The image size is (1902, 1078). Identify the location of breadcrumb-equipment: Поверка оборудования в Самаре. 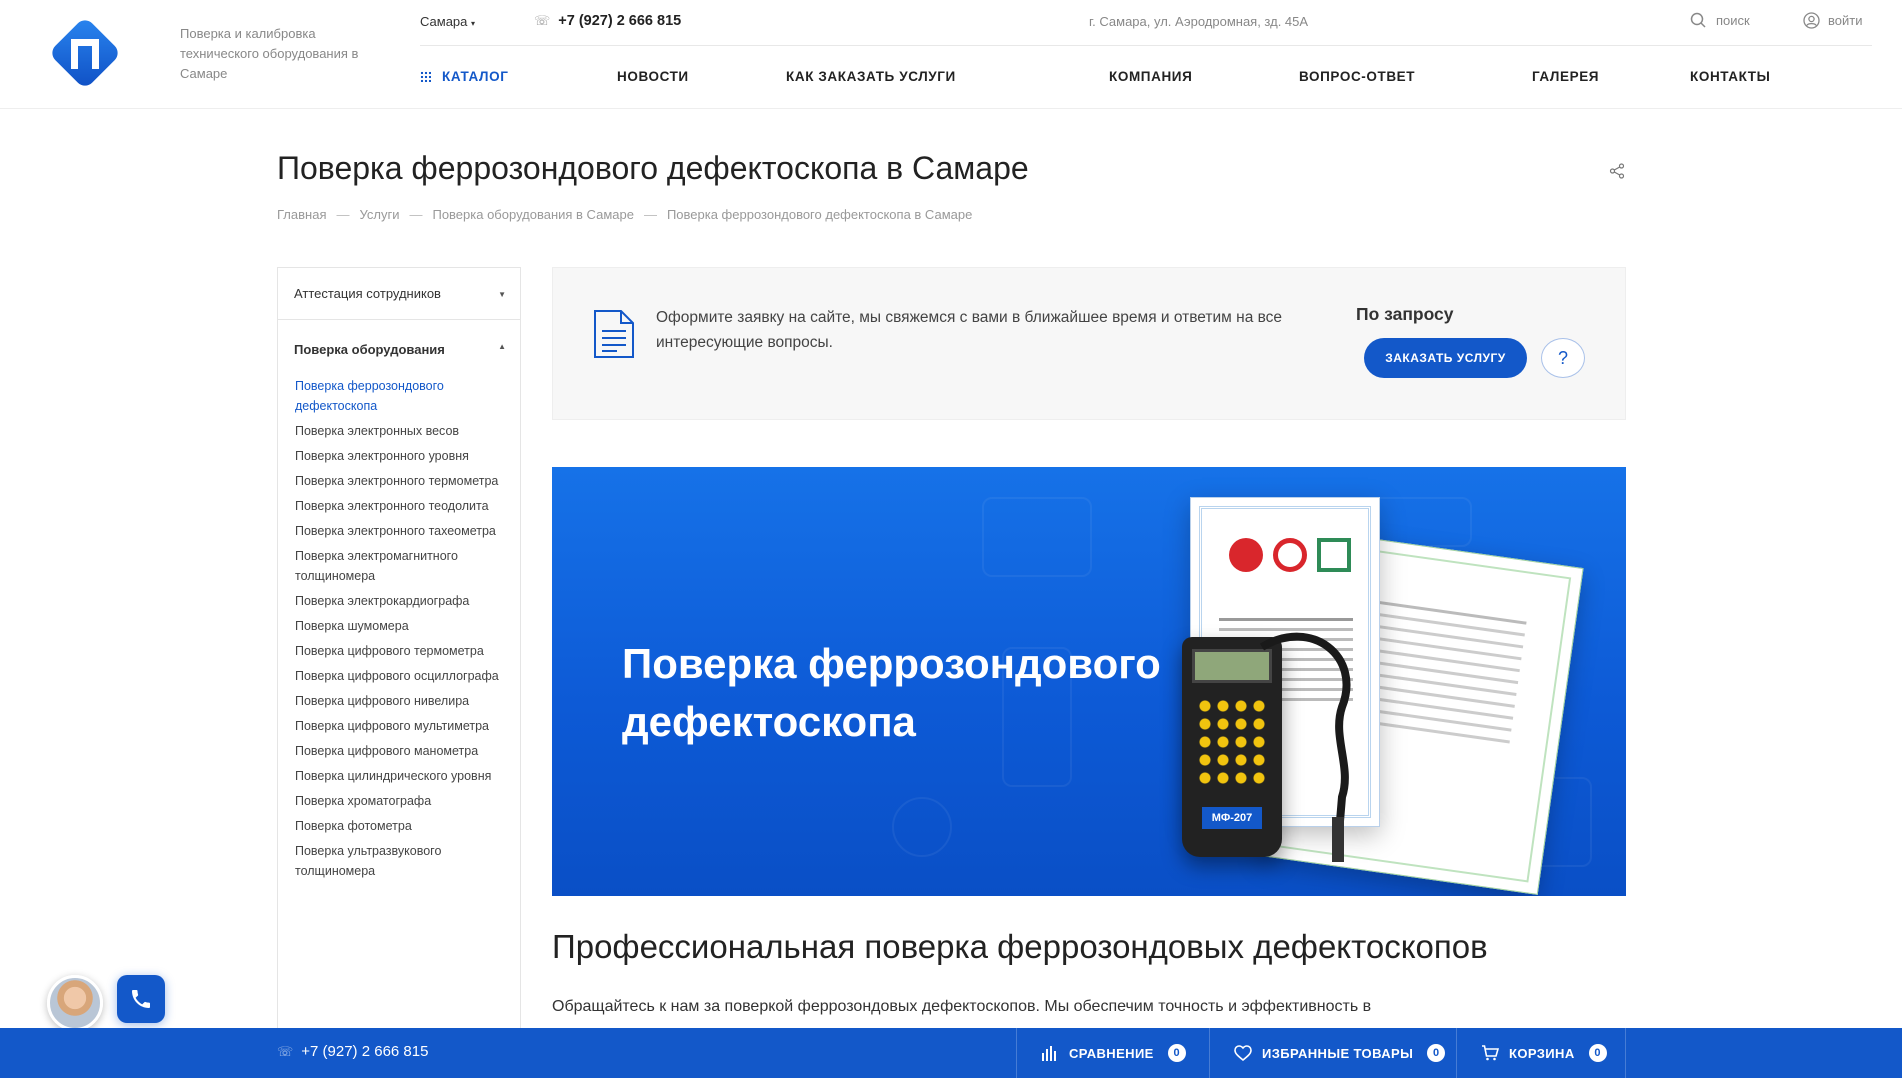
(532, 214).